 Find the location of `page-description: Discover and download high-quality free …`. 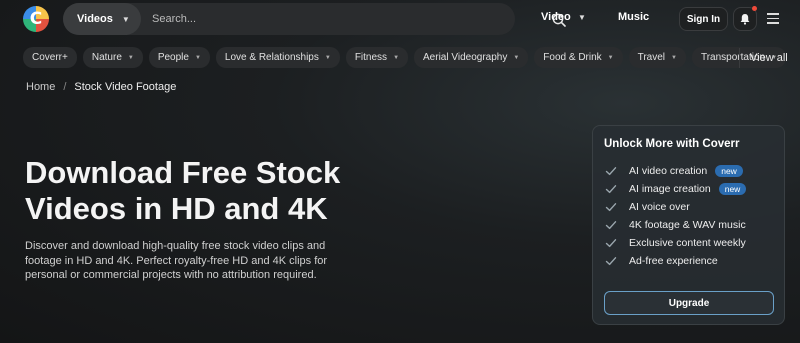

page-description: Discover and download high-quality free … is located at coordinates (176, 261).